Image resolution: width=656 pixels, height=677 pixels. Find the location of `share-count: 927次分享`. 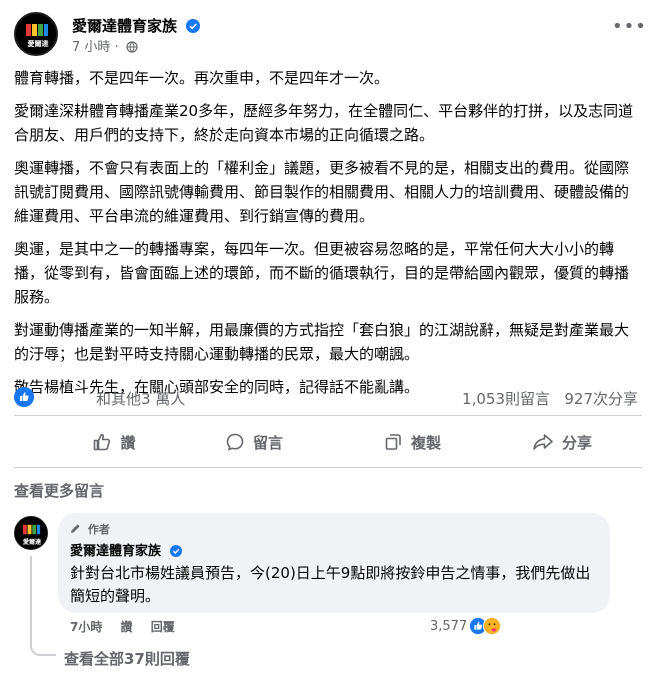

share-count: 927次分享 is located at coordinates (601, 398).